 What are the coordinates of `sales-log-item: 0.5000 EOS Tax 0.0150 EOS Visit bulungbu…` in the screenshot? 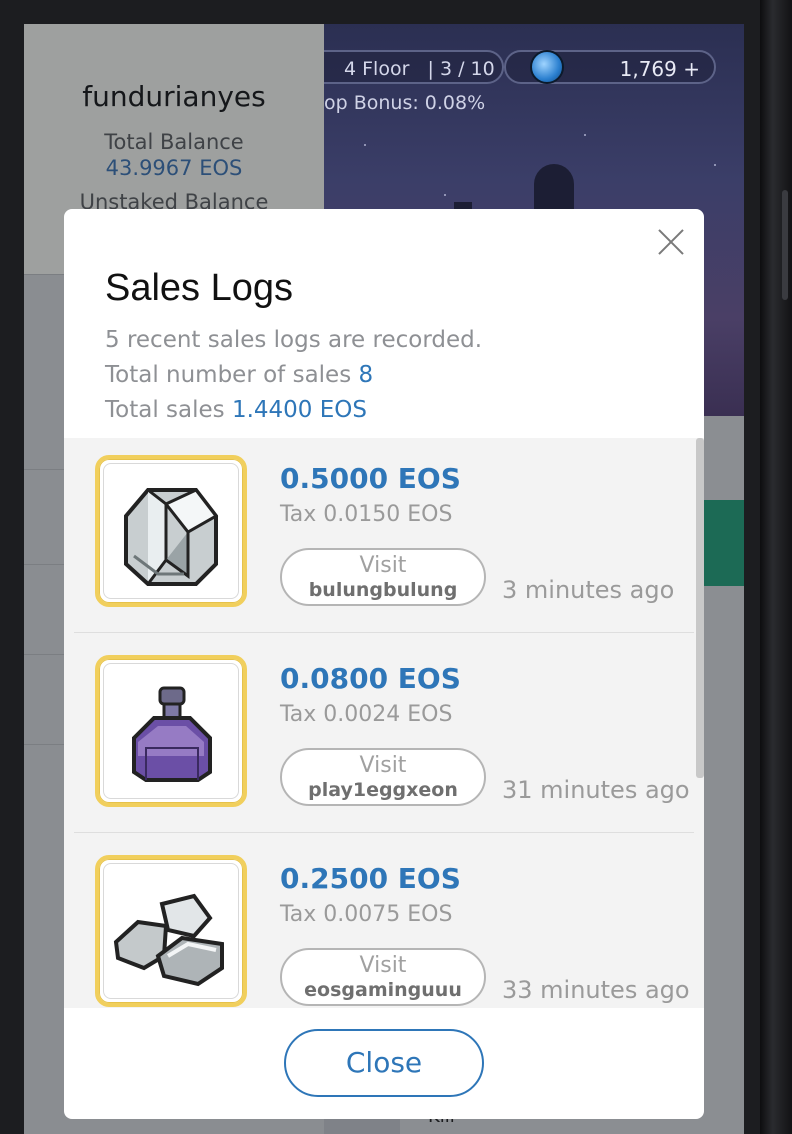 It's located at (384, 538).